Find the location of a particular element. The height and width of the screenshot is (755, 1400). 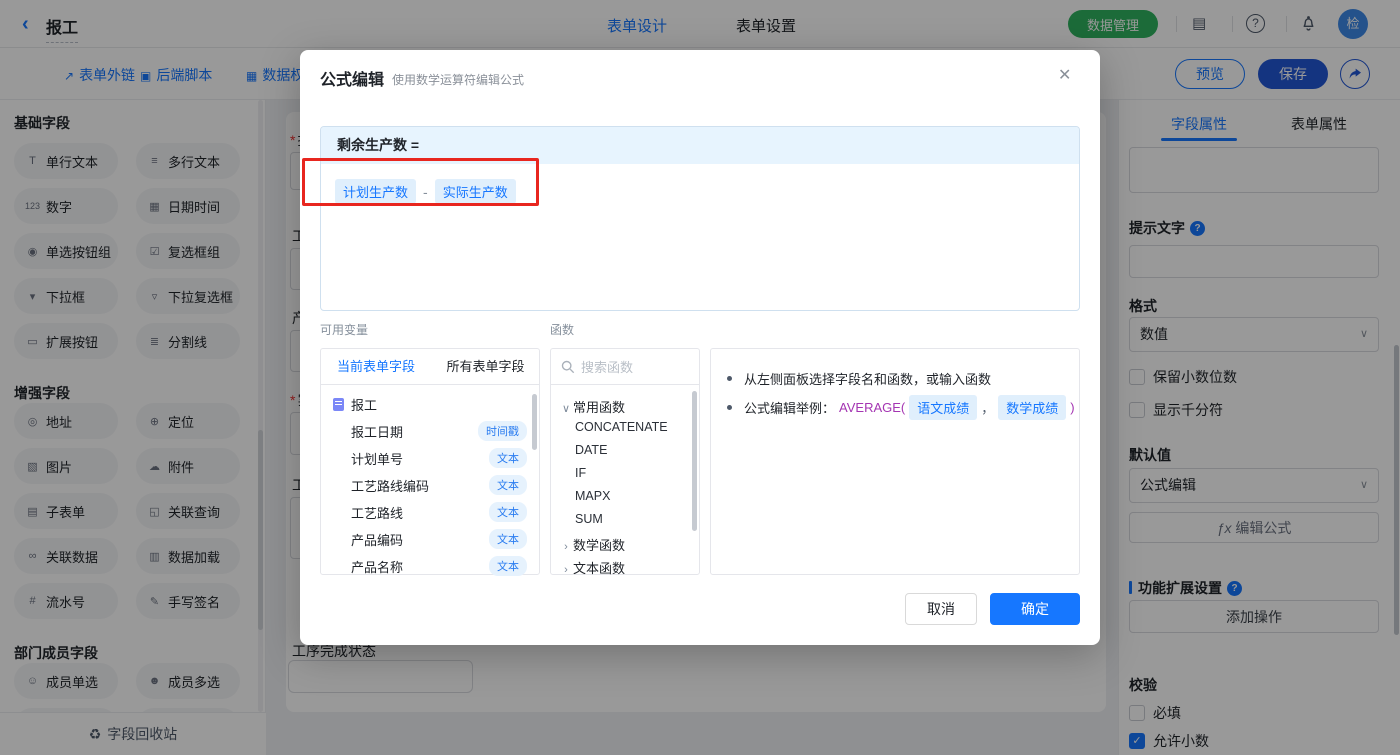

search-input is located at coordinates (633, 367).